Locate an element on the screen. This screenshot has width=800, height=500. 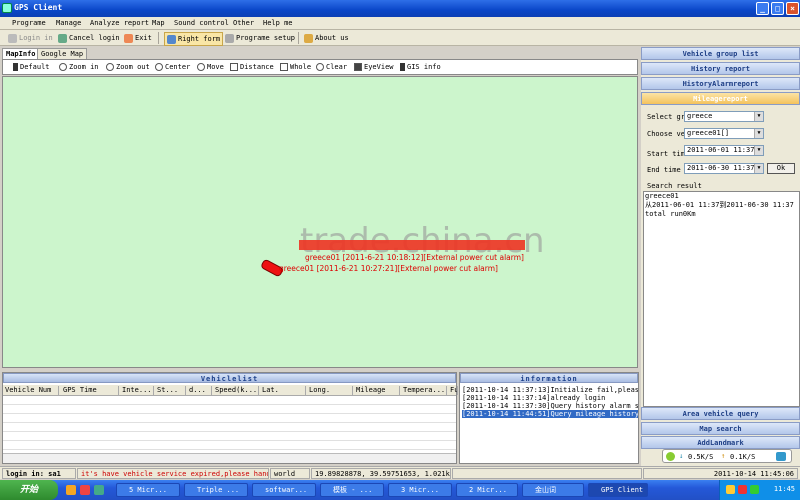
search-result-label: Search result is located at coordinates (674, 186).